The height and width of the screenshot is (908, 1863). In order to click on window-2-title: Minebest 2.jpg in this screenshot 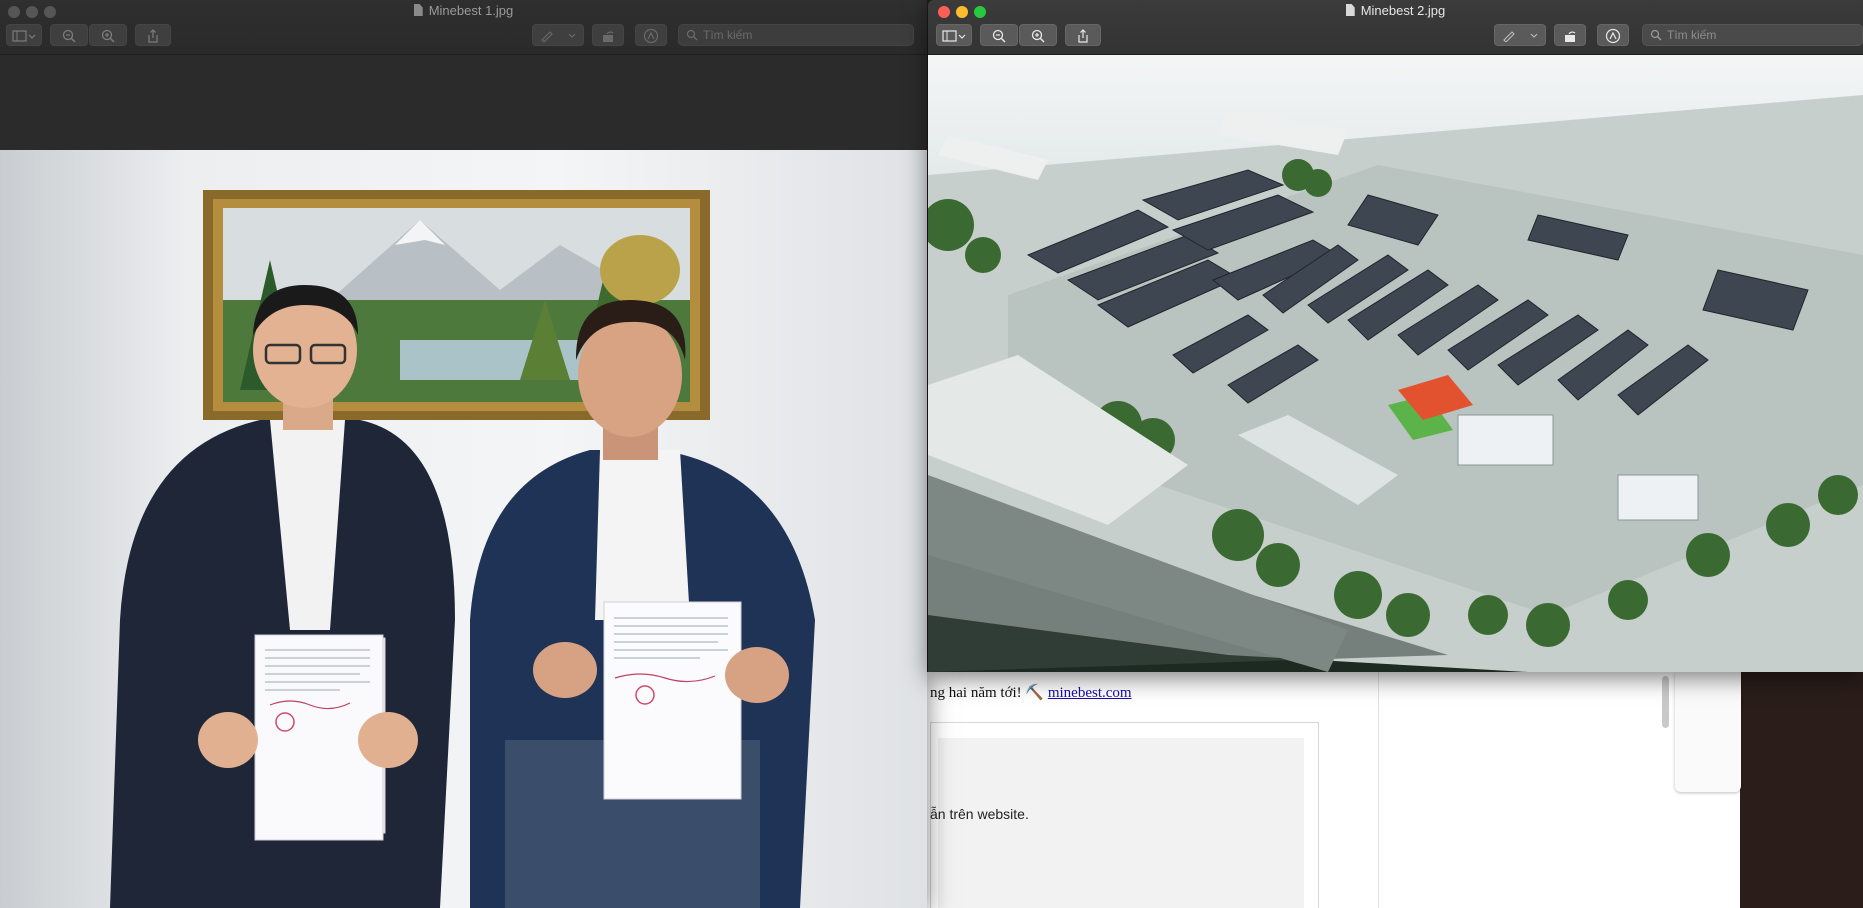, I will do `click(1395, 10)`.